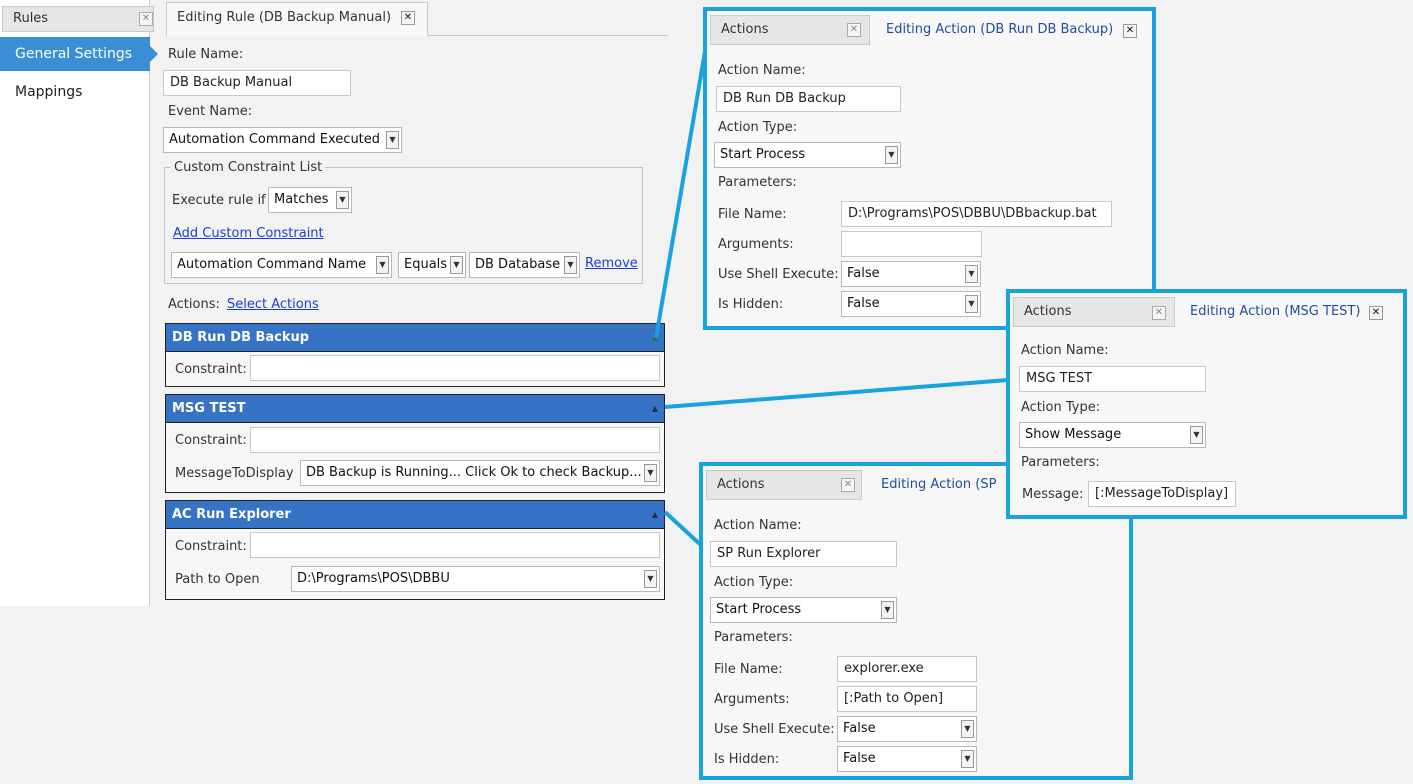 This screenshot has height=784, width=1413. I want to click on arguments-input: [:Path to Open], so click(907, 699).